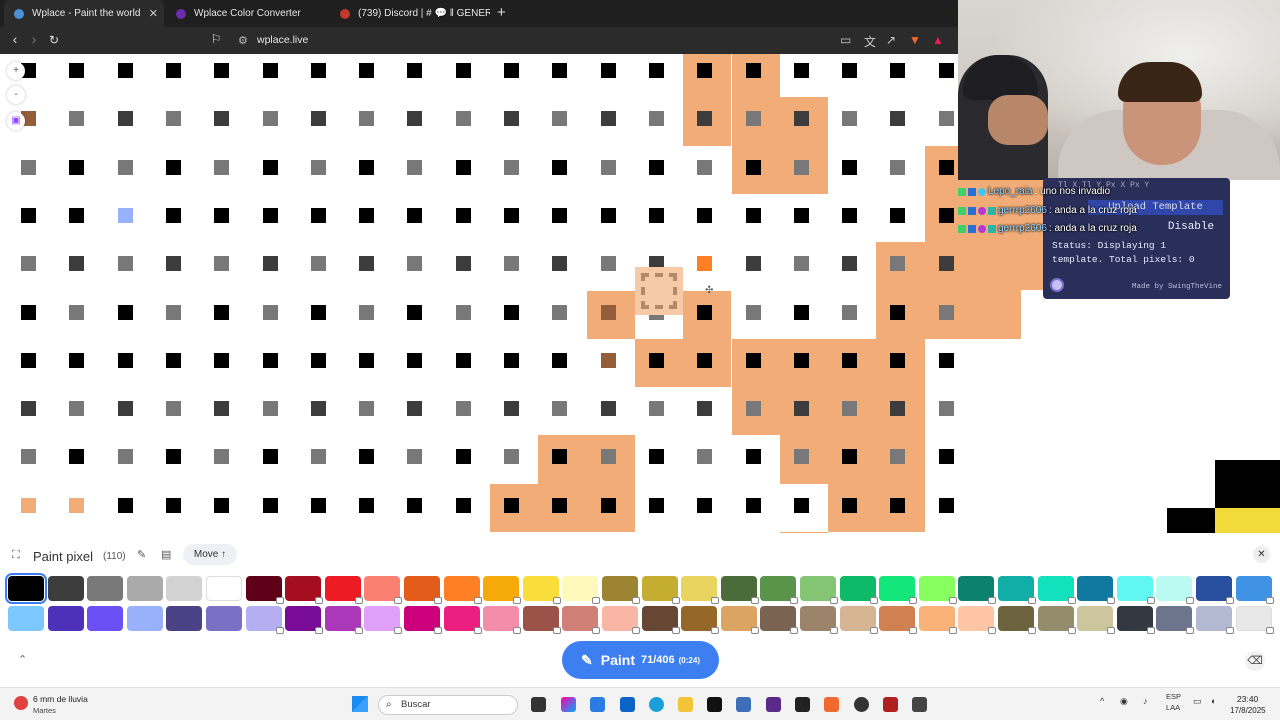  Describe the element at coordinates (659, 291) in the screenshot. I see `selected-pixel-highlight` at that location.